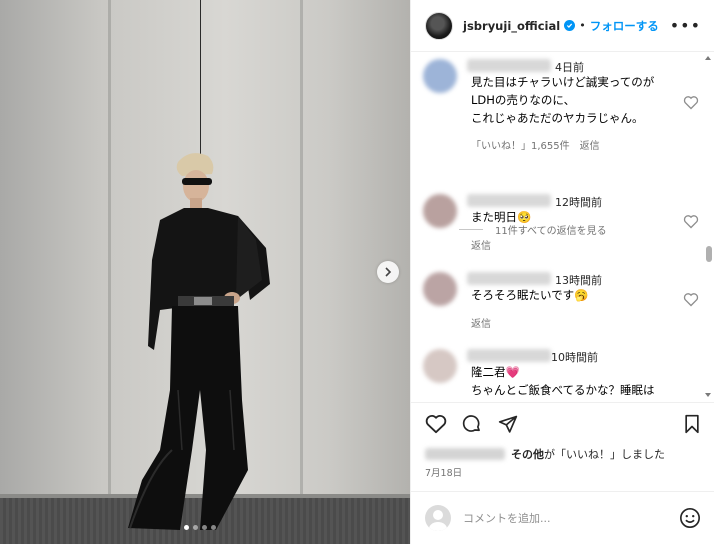 The width and height of the screenshot is (714, 544). Describe the element at coordinates (527, 454) in the screenshot. I see `likes-others: その他` at that location.